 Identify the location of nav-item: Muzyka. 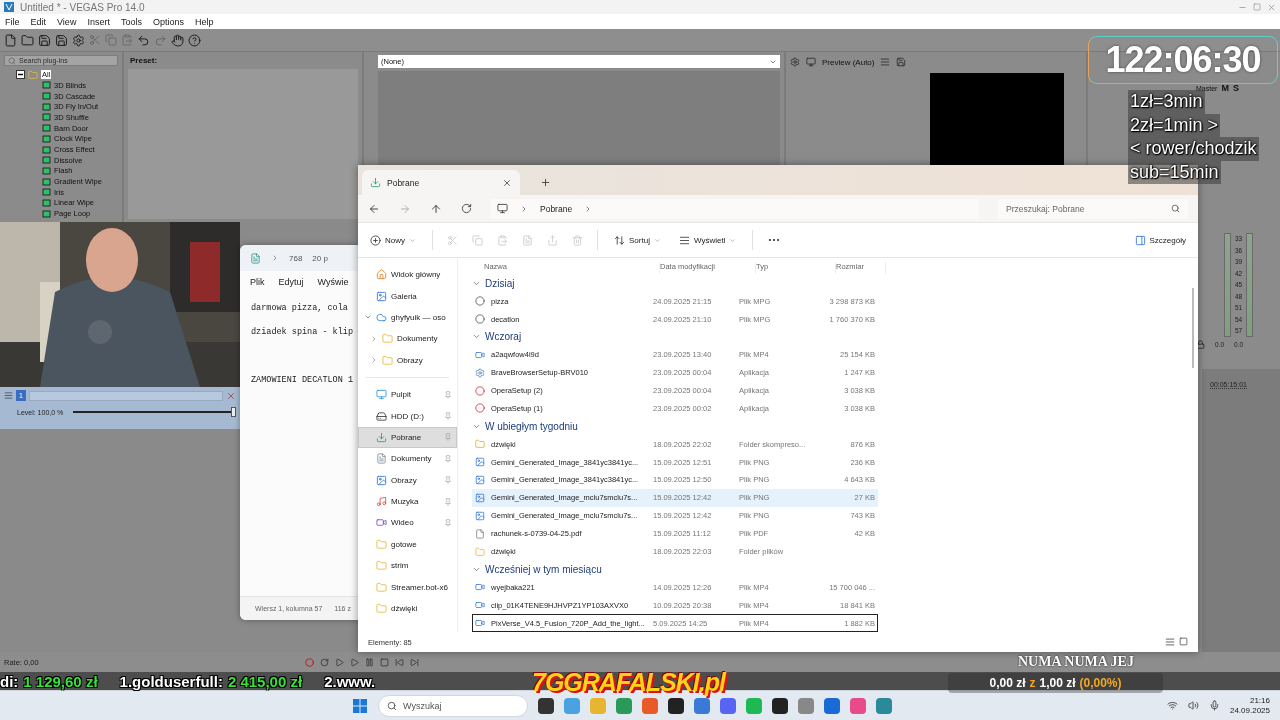
(407, 501).